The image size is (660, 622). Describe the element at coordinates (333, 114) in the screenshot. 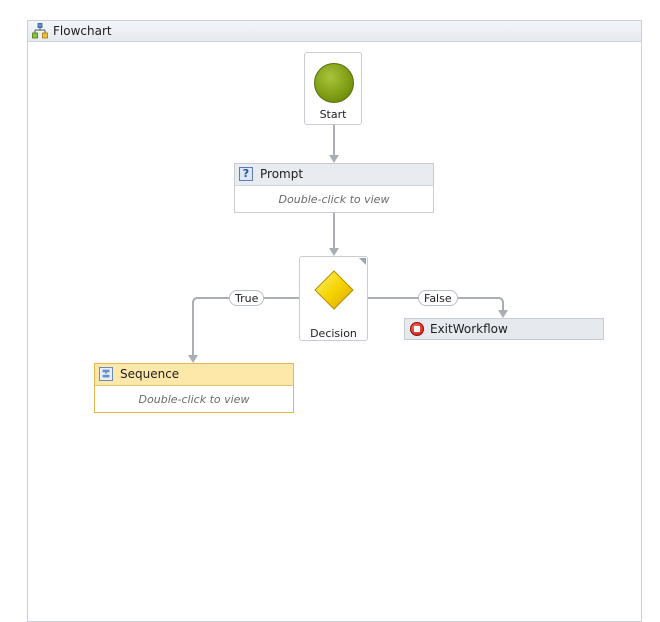

I see `start-label: Start` at that location.